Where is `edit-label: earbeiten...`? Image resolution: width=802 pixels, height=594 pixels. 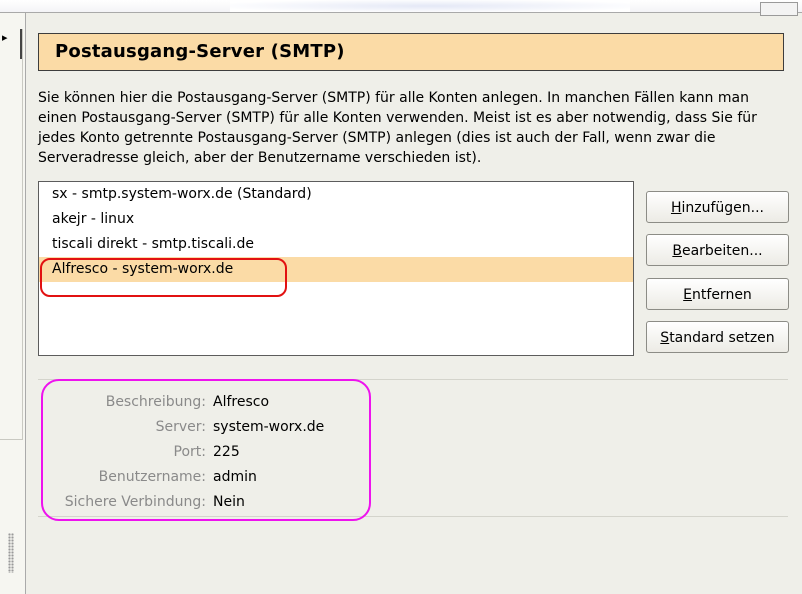
edit-label: earbeiten... is located at coordinates (722, 251).